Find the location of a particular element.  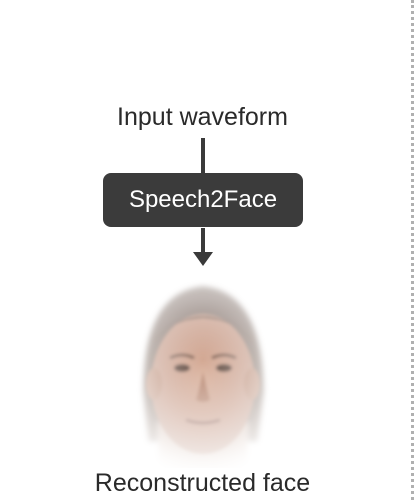

speech2face-model-box: Speech2Face is located at coordinates (203, 200).